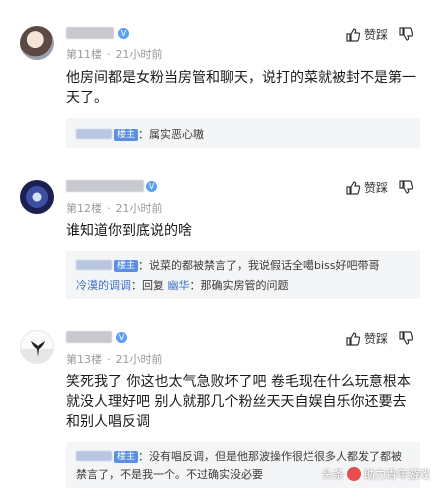 The image size is (431, 488). What do you see at coordinates (241, 88) in the screenshot?
I see `comment-text: 他房间都是女粉当房管和聊天，说打的菜就被封不是第一天了。` at bounding box center [241, 88].